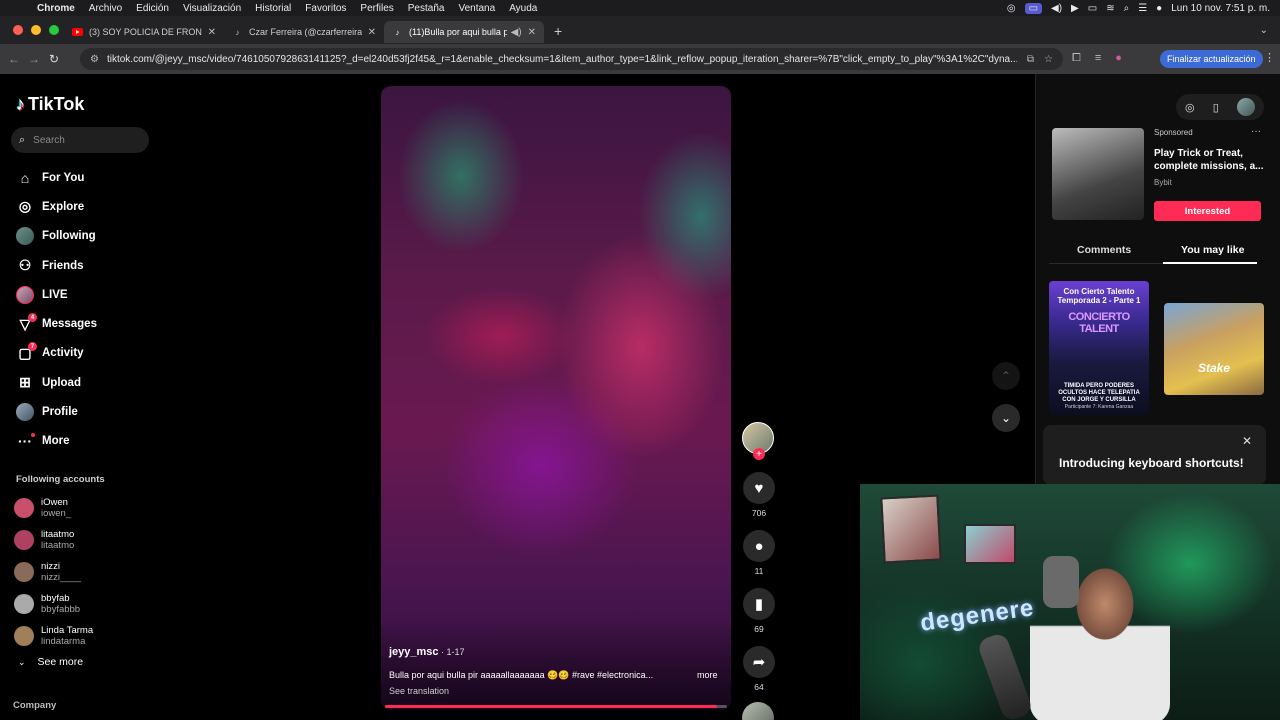 Image resolution: width=1280 pixels, height=720 pixels. What do you see at coordinates (1220, 8) in the screenshot?
I see `menubar-clock: Lun 10 nov. 7:51 p. m.` at bounding box center [1220, 8].